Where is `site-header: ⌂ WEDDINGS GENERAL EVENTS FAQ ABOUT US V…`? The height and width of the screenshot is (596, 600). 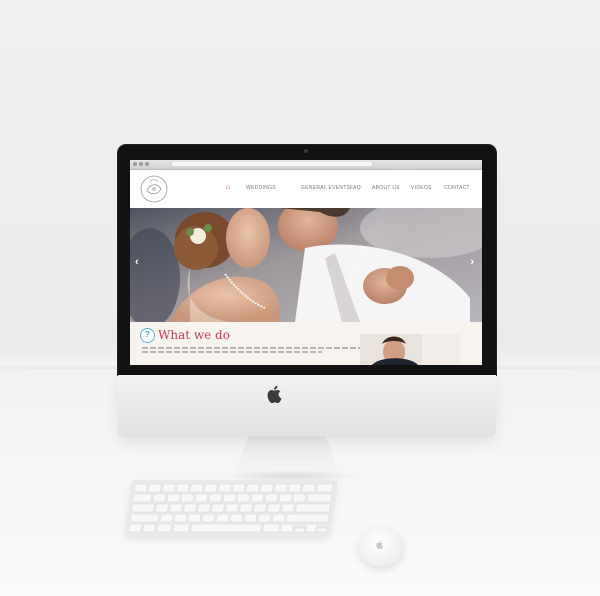 site-header: ⌂ WEDDINGS GENERAL EVENTS FAQ ABOUT US V… is located at coordinates (306, 189).